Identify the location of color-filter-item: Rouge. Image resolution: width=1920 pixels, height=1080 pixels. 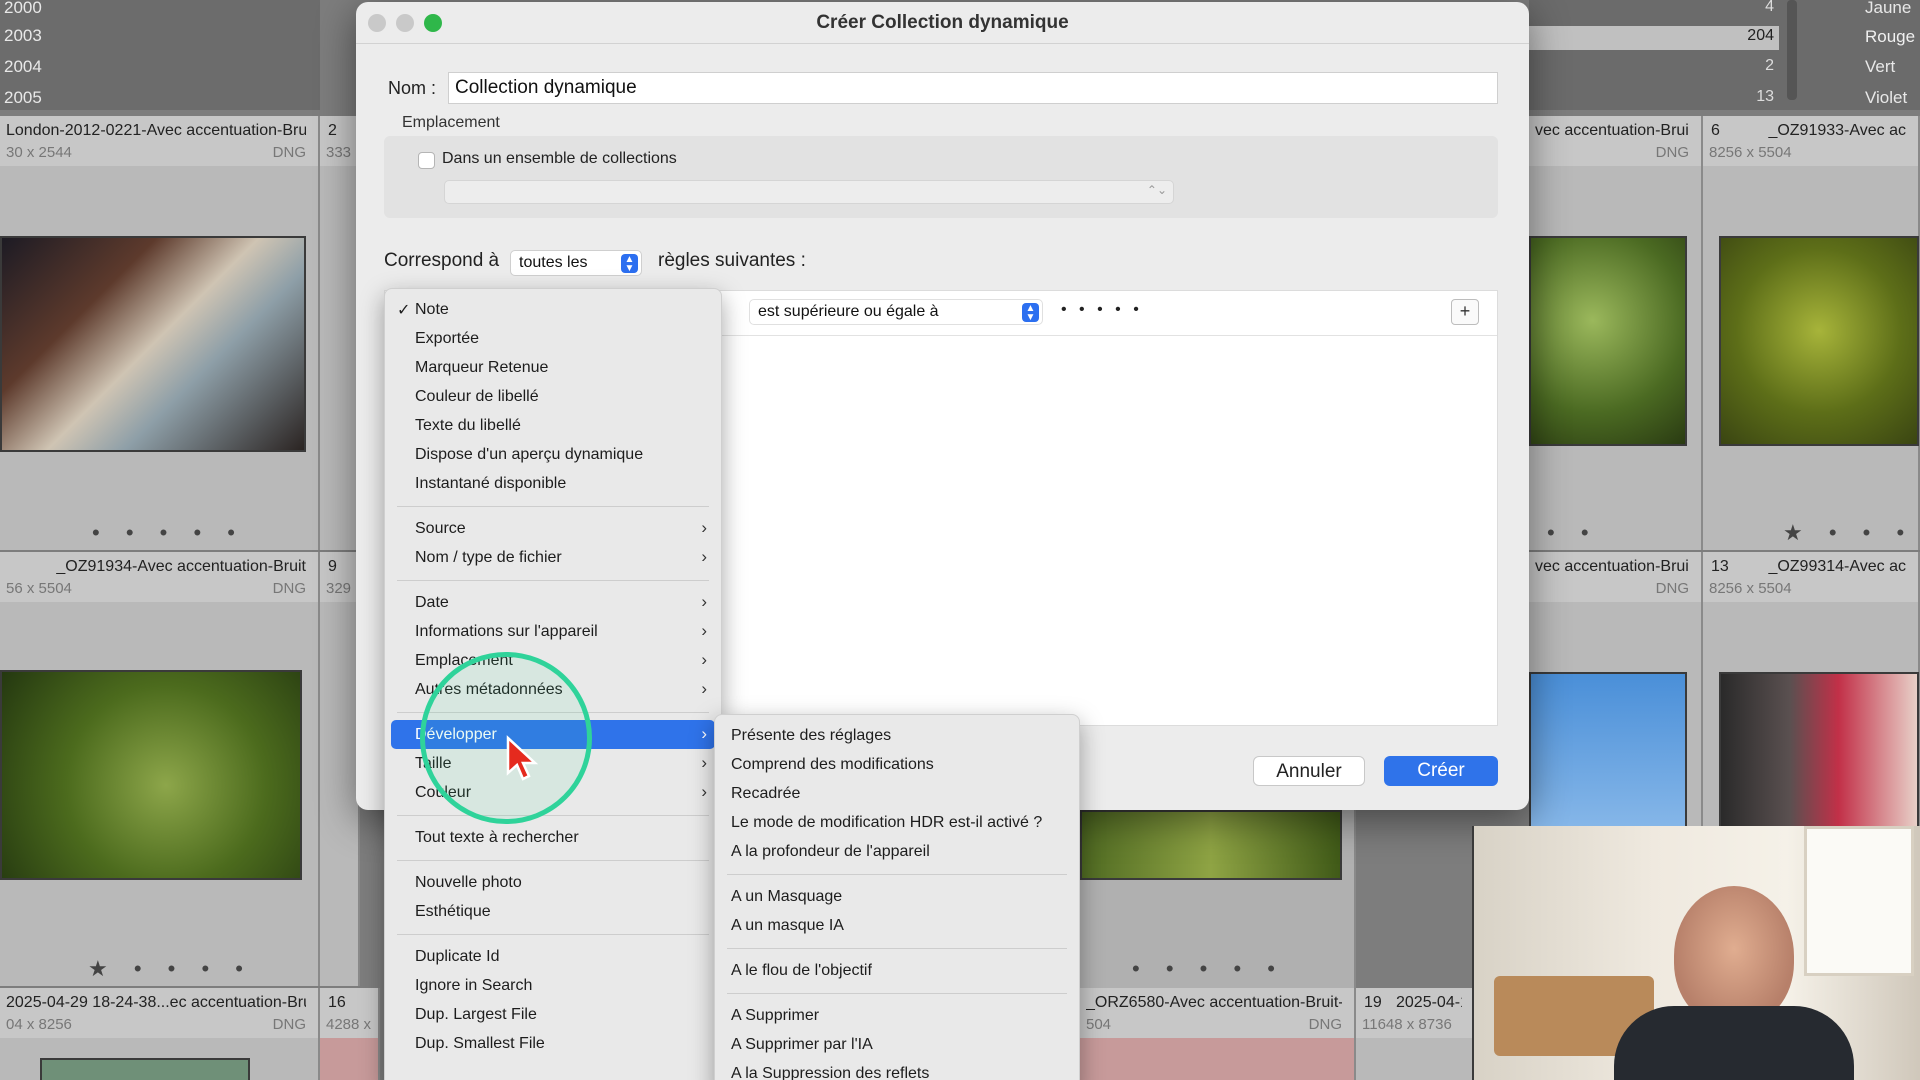
(1890, 37).